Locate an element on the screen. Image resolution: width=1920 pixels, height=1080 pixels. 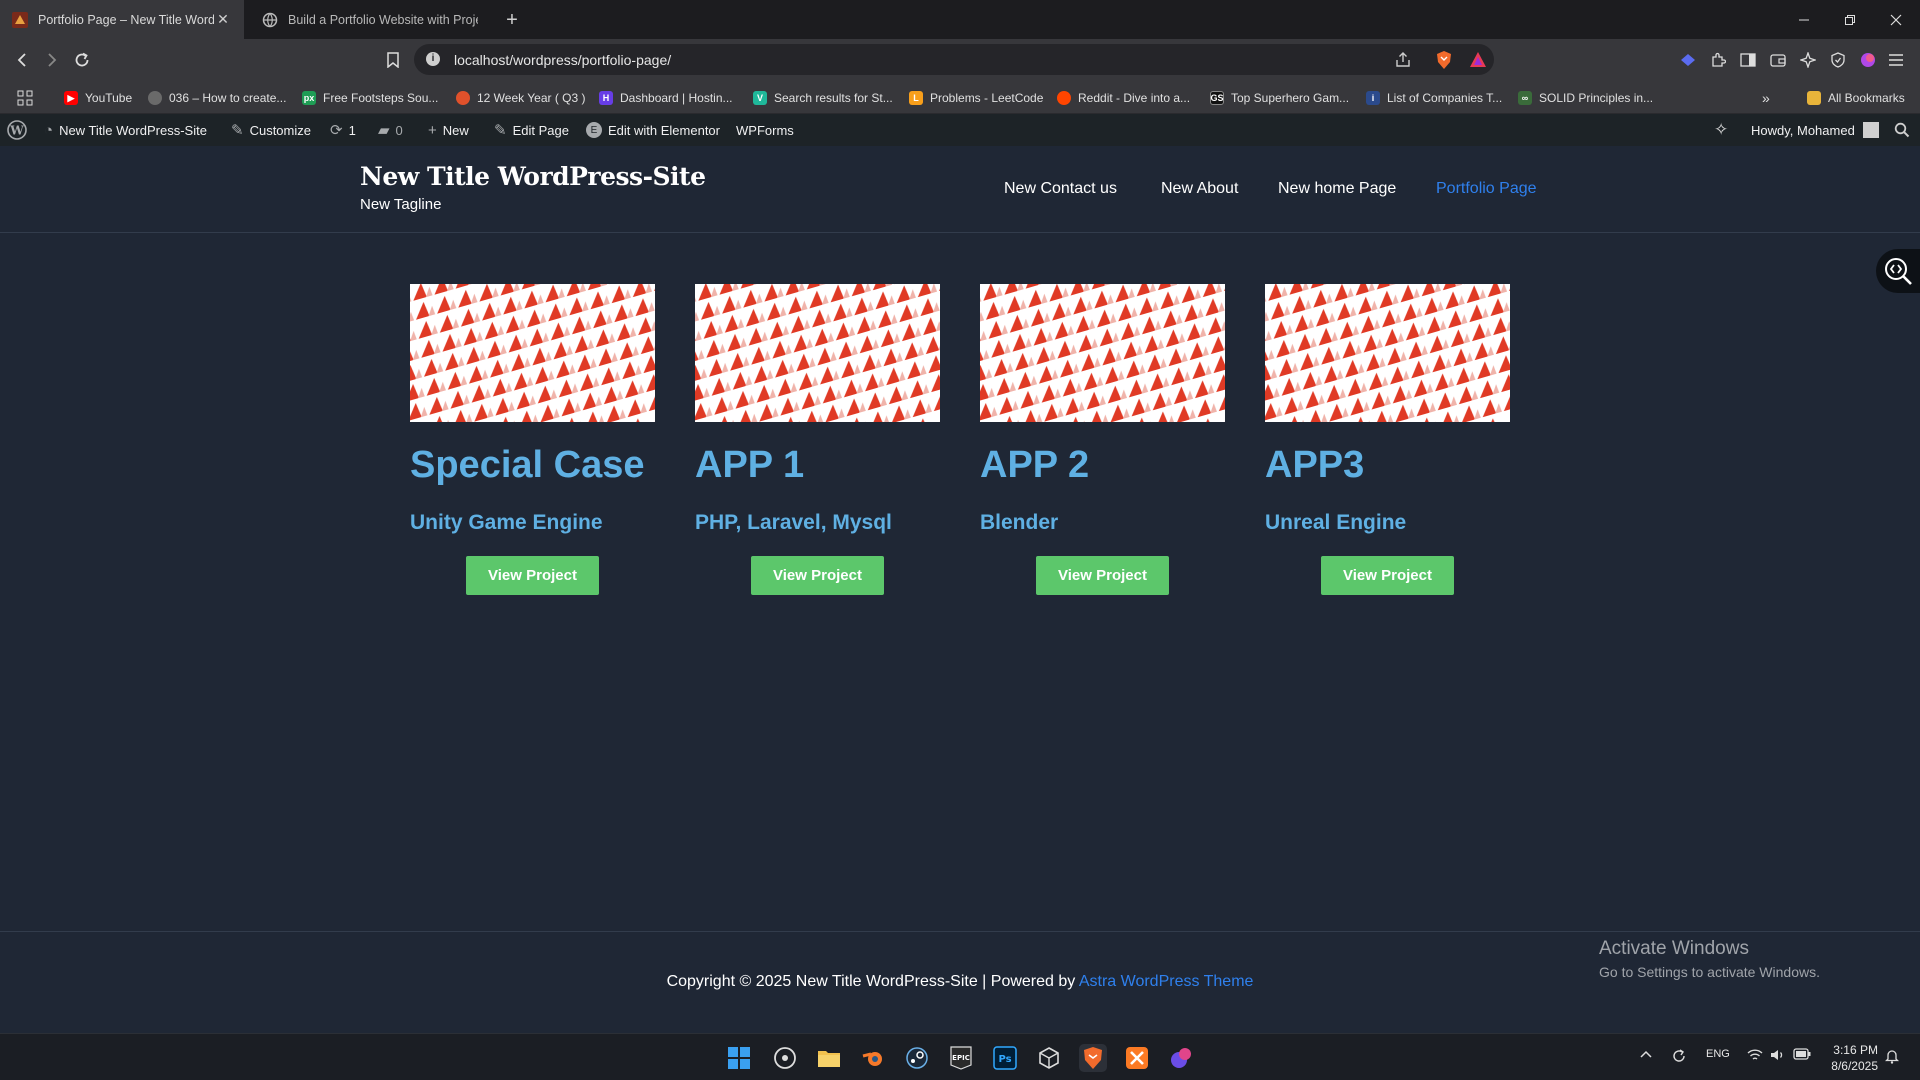
system-clock: 3:16 PM 8/6/2025 is located at coordinates (1852, 1058).